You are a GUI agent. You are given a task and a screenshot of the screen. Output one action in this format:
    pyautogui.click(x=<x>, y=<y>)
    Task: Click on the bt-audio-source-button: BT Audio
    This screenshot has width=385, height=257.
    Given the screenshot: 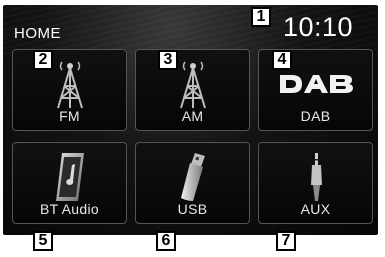 What is the action you would take?
    pyautogui.click(x=69, y=183)
    